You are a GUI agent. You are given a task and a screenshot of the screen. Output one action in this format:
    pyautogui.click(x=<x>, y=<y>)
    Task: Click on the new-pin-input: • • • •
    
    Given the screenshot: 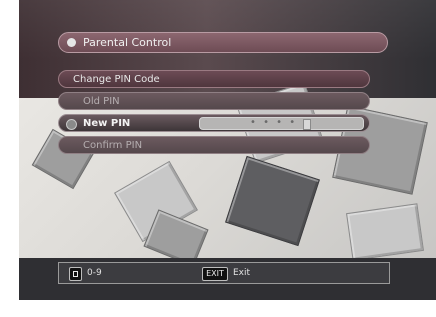 What is the action you would take?
    pyautogui.click(x=281, y=123)
    